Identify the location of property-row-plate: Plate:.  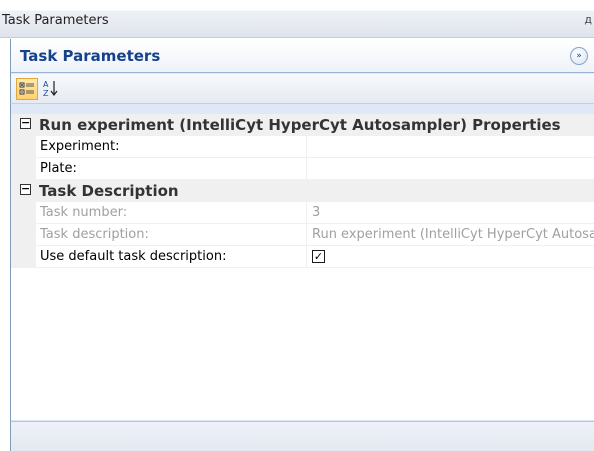
(302, 169).